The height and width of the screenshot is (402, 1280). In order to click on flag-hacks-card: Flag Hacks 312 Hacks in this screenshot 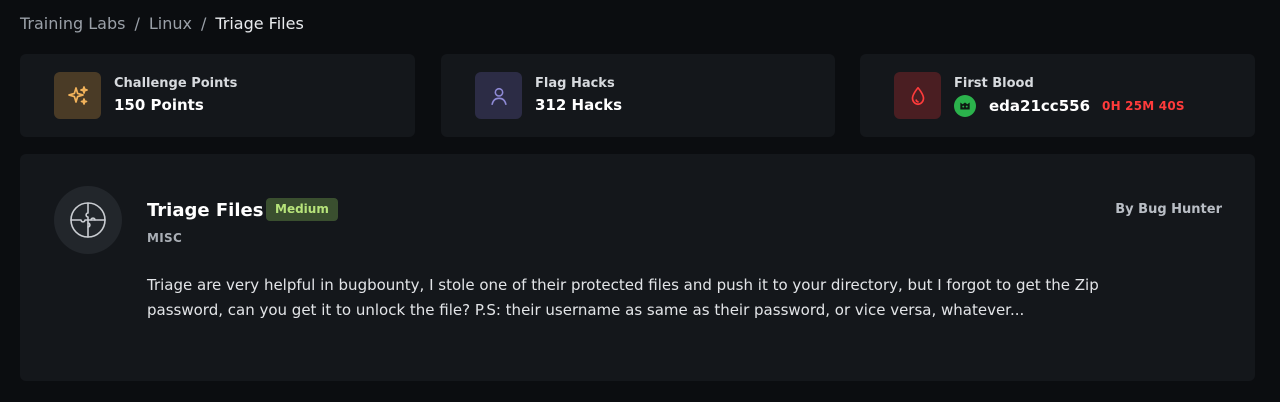, I will do `click(638, 95)`.